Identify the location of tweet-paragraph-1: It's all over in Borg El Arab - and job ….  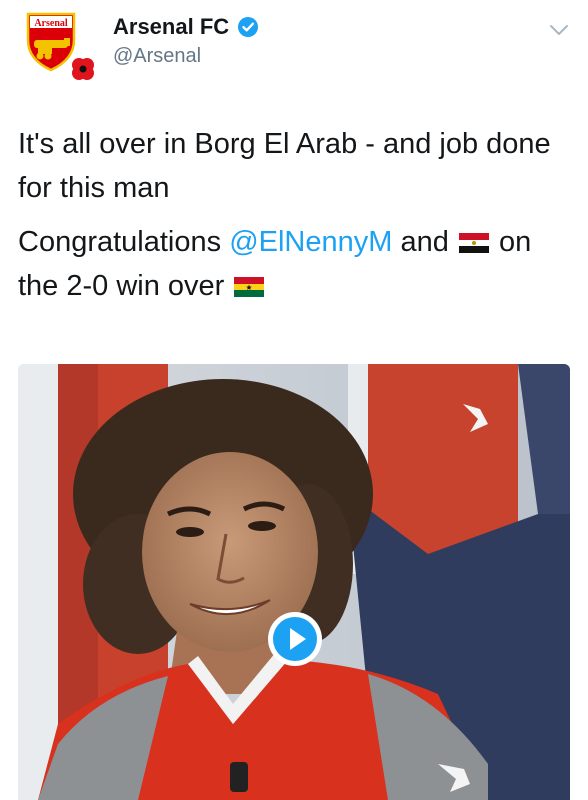
(284, 166).